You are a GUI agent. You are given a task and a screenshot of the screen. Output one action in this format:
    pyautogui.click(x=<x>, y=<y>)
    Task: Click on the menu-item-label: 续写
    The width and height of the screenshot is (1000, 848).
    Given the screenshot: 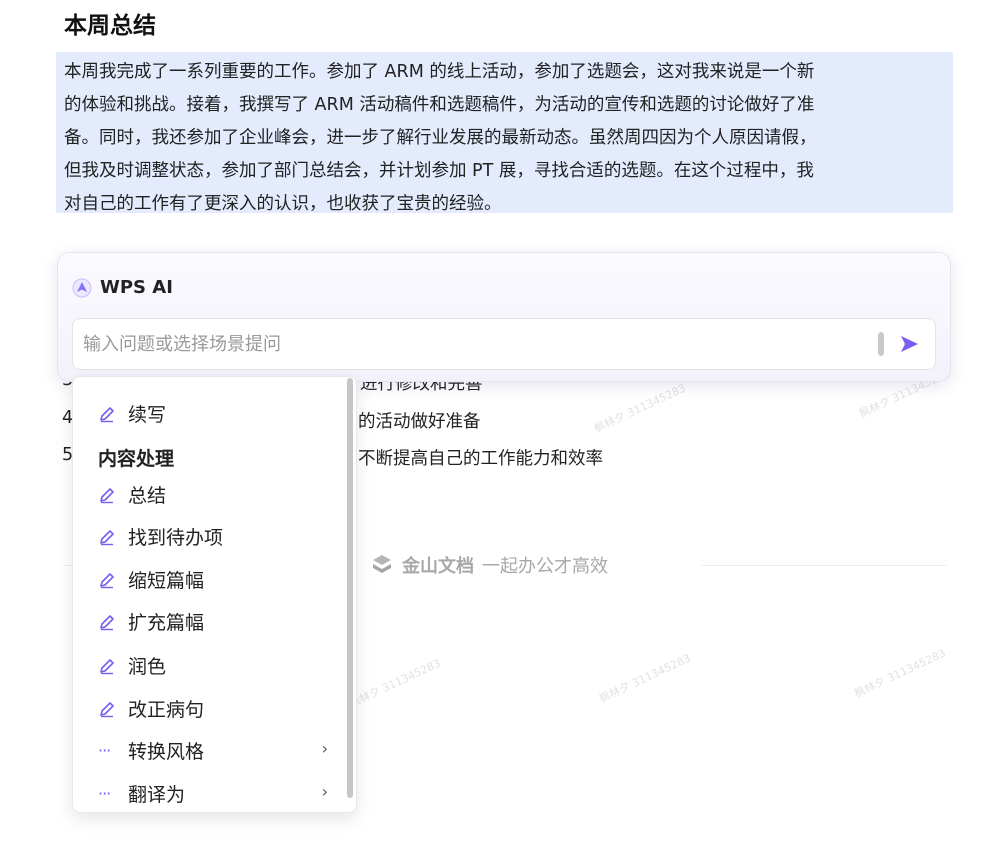 What is the action you would take?
    pyautogui.click(x=147, y=415)
    